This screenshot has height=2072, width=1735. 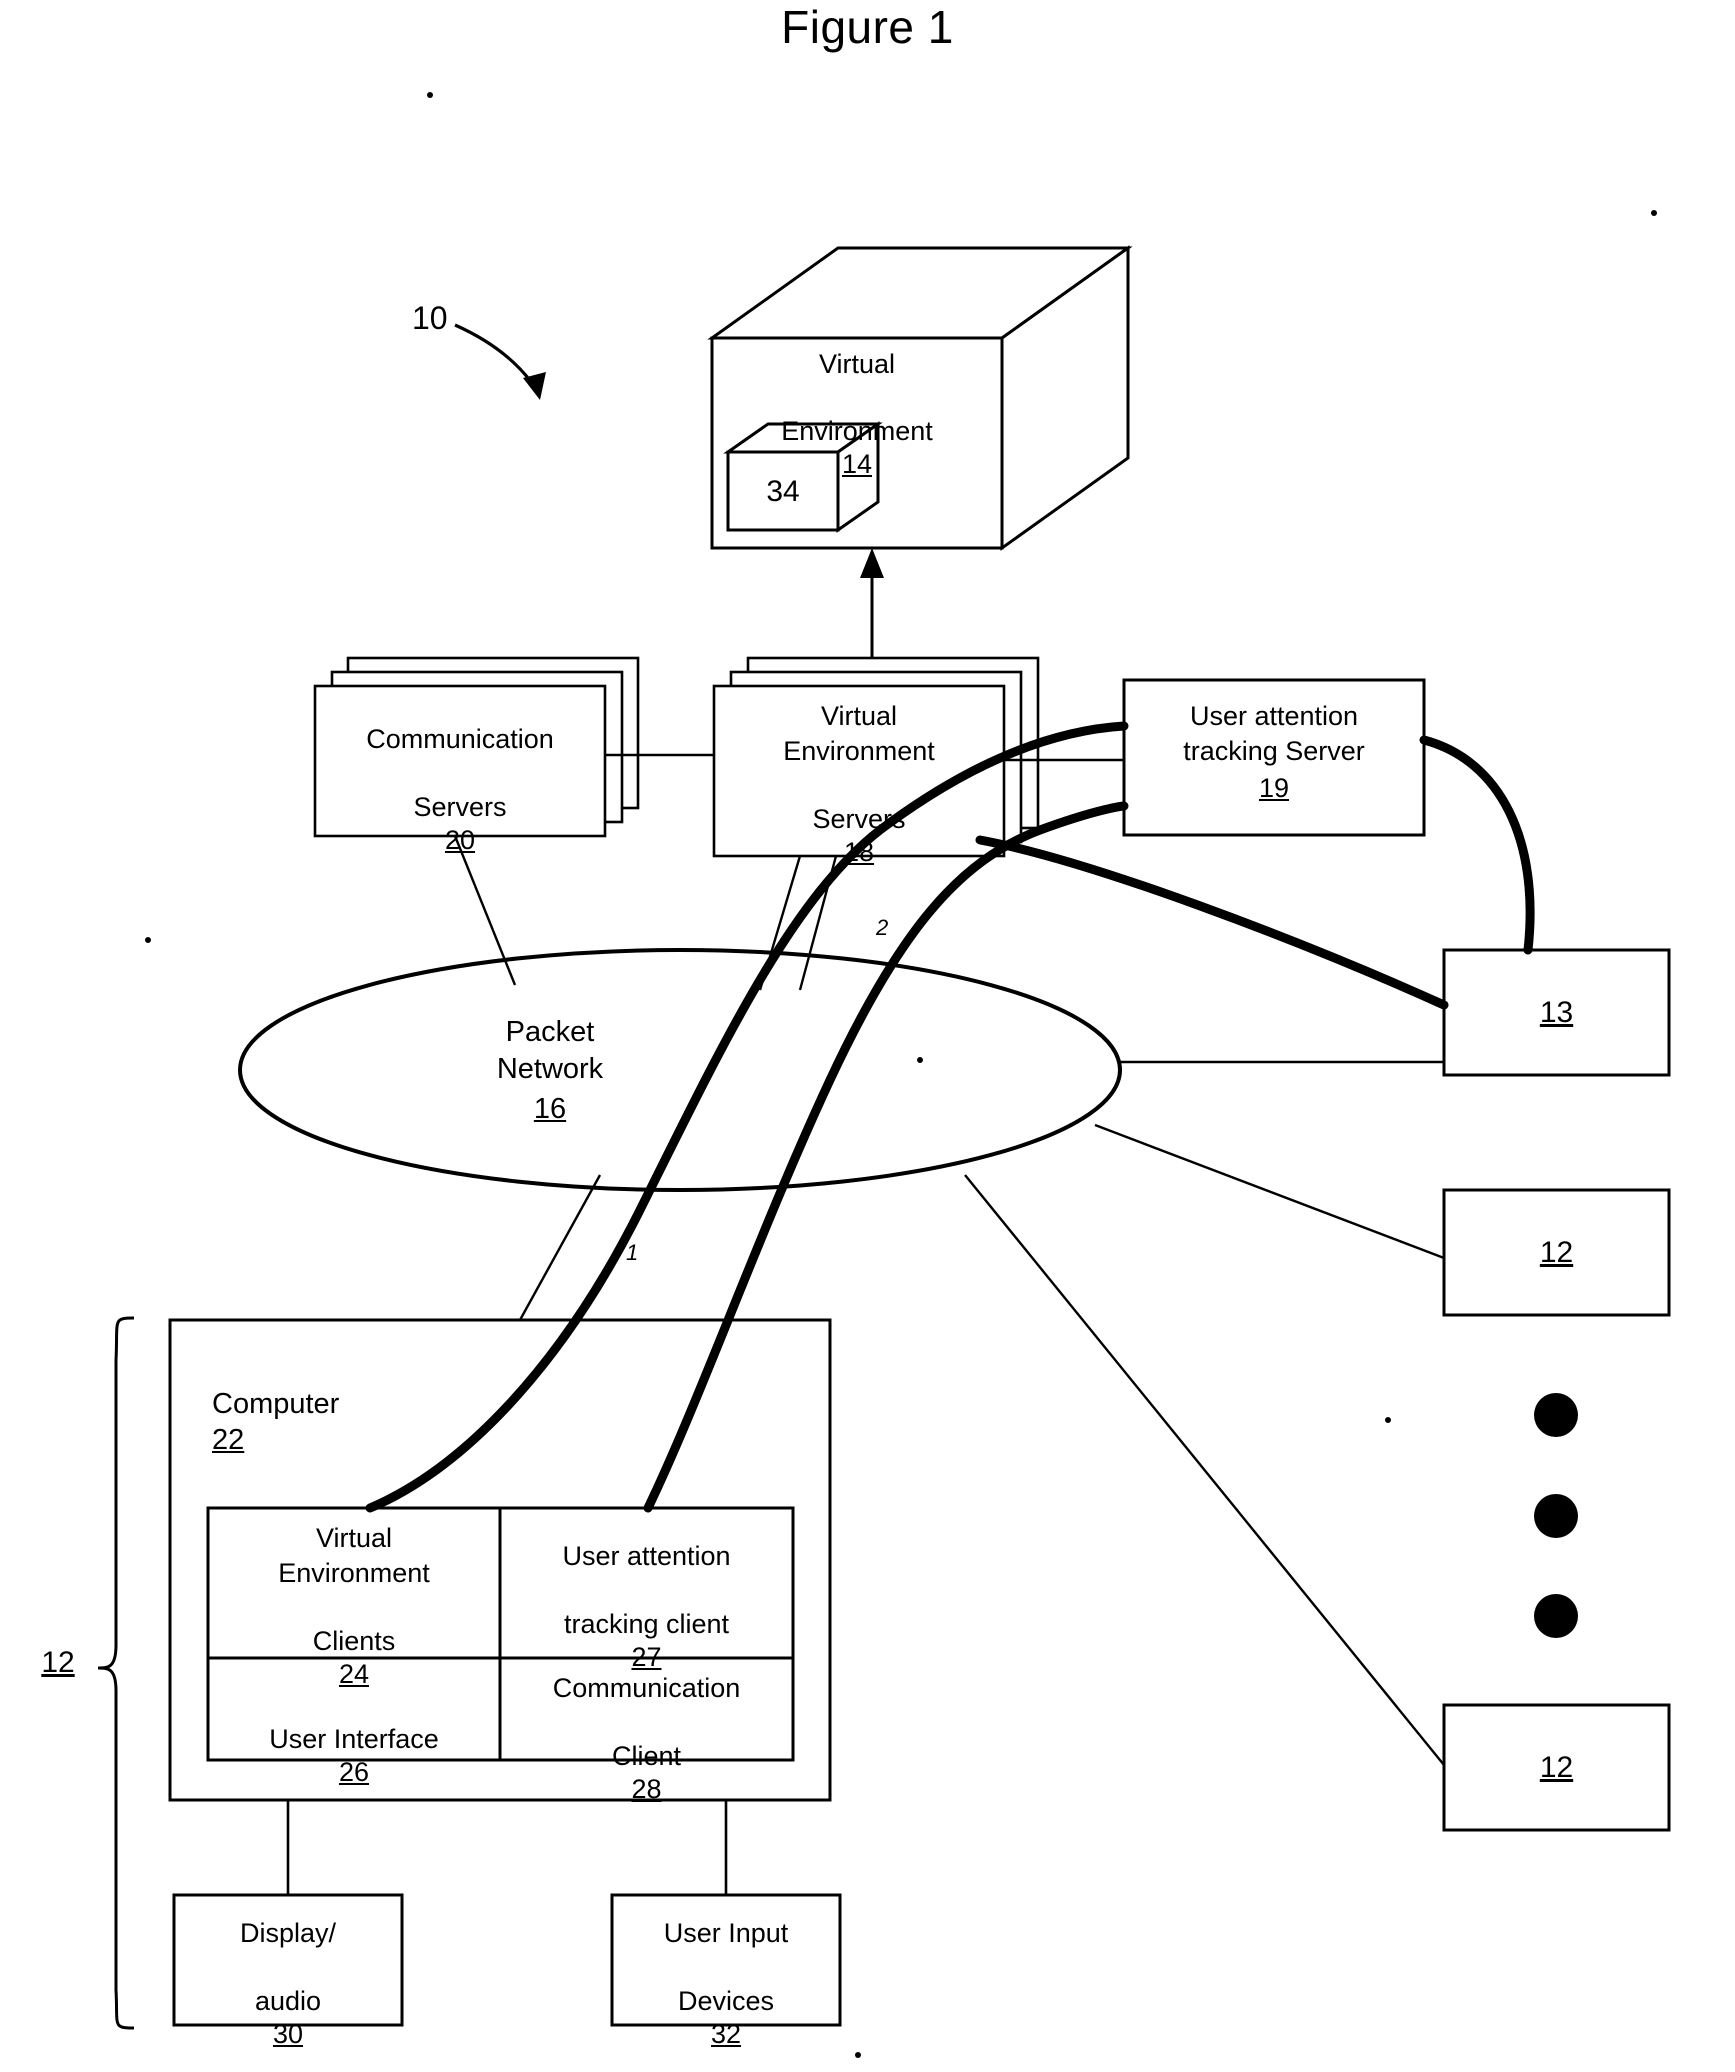 What do you see at coordinates (460, 739) in the screenshot?
I see `communication-servers-line1: Communication` at bounding box center [460, 739].